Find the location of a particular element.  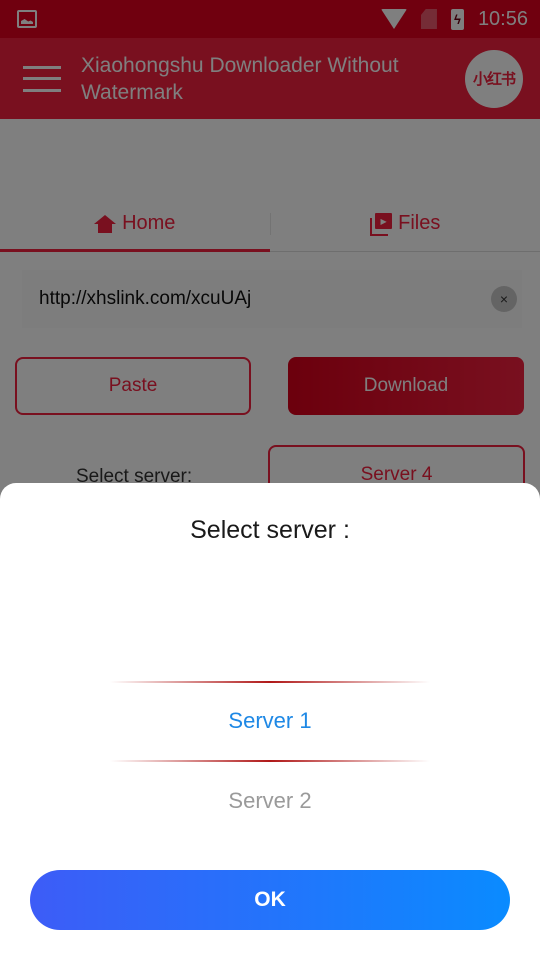

picker-option-selected: Server 1 is located at coordinates (270, 721).